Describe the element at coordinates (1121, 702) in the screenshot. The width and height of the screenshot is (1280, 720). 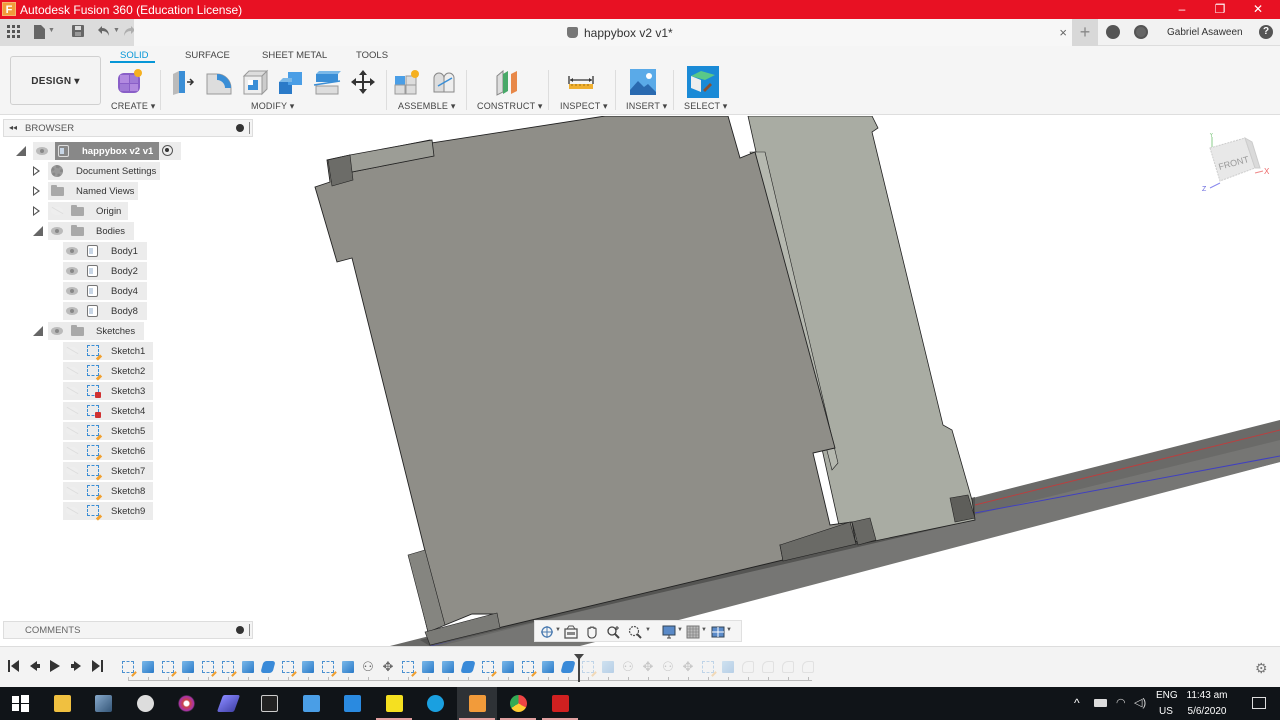
I see `wifi-icon: ◠` at that location.